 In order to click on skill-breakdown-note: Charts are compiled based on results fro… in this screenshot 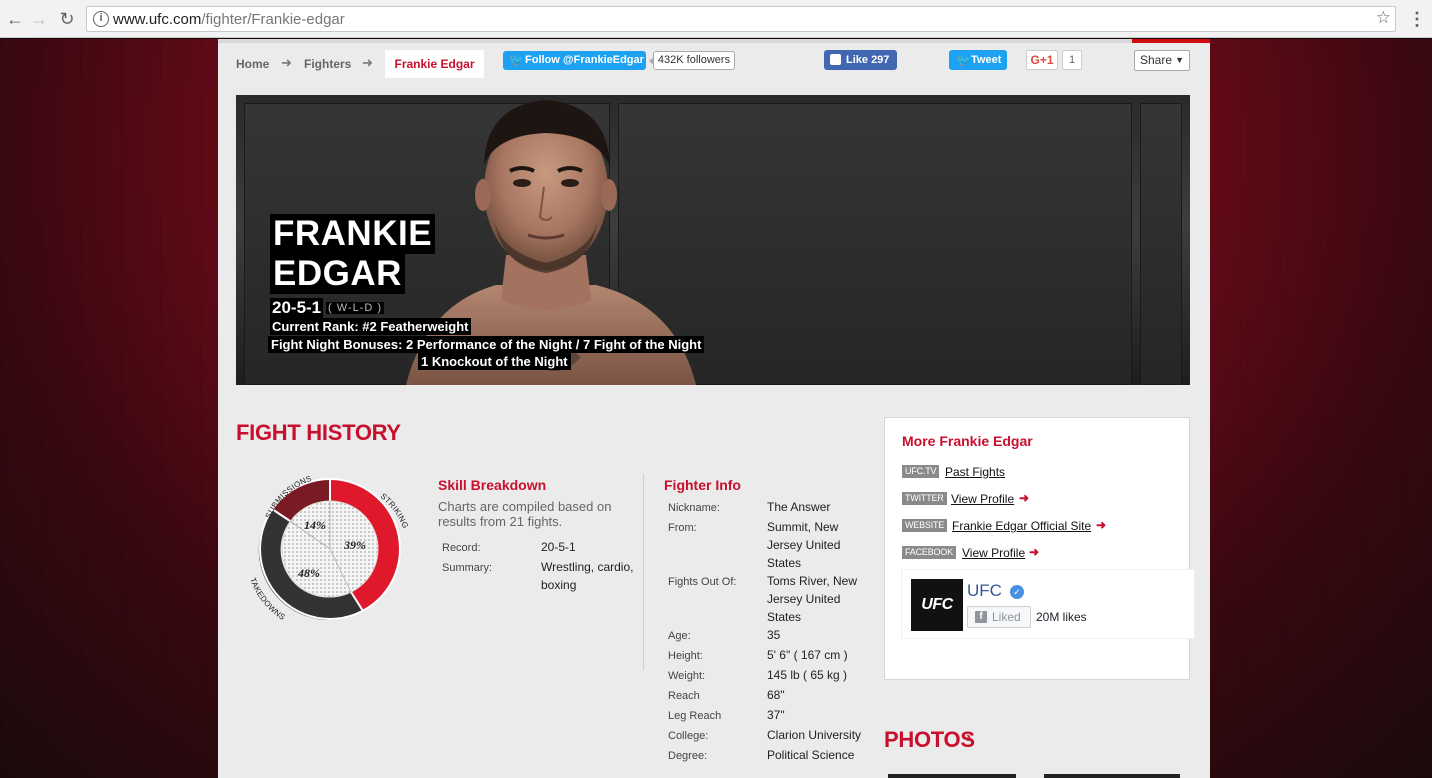, I will do `click(525, 514)`.